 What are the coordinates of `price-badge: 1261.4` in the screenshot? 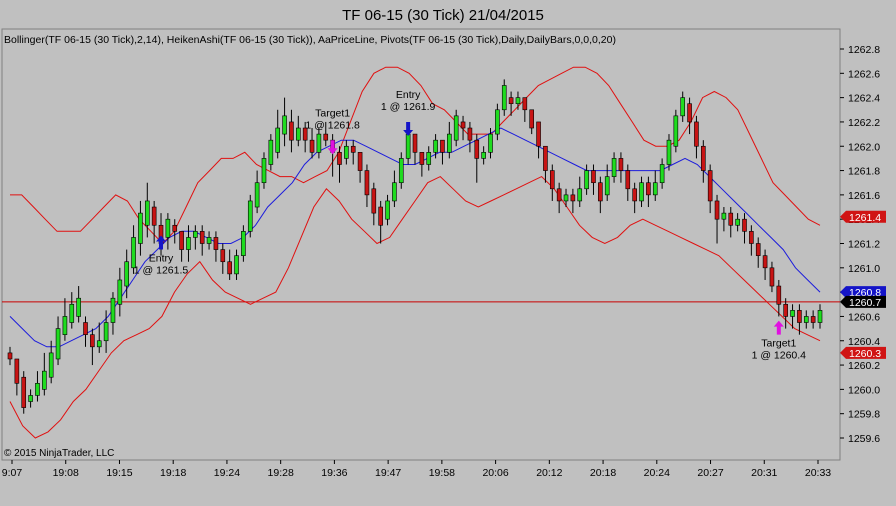 It's located at (863, 217).